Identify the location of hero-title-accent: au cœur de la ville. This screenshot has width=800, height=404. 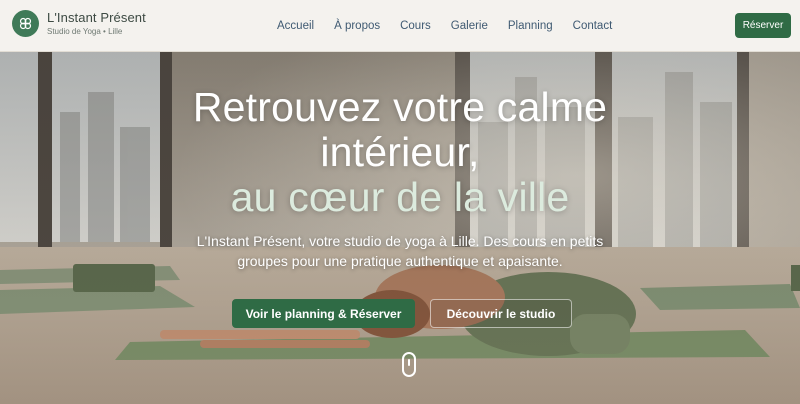
(400, 197).